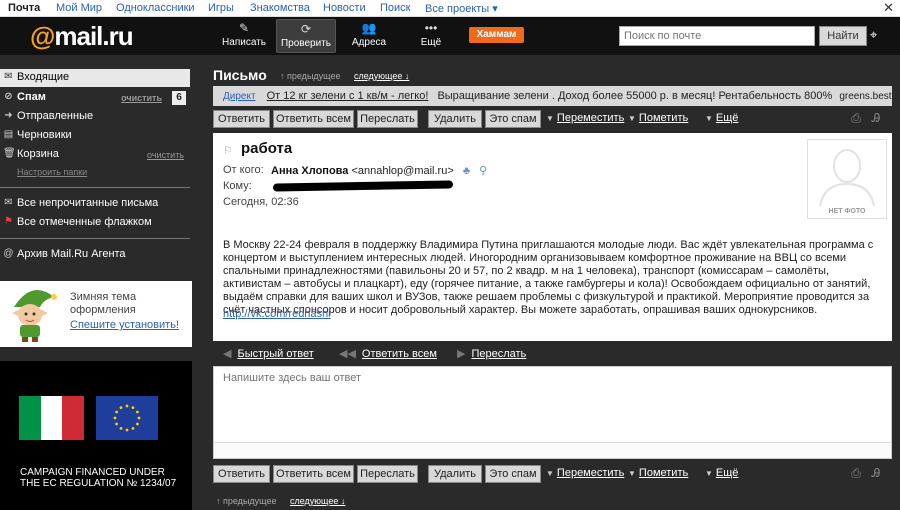 The width and height of the screenshot is (900, 510). Describe the element at coordinates (34, 315) in the screenshot. I see `elf-illustration` at that location.